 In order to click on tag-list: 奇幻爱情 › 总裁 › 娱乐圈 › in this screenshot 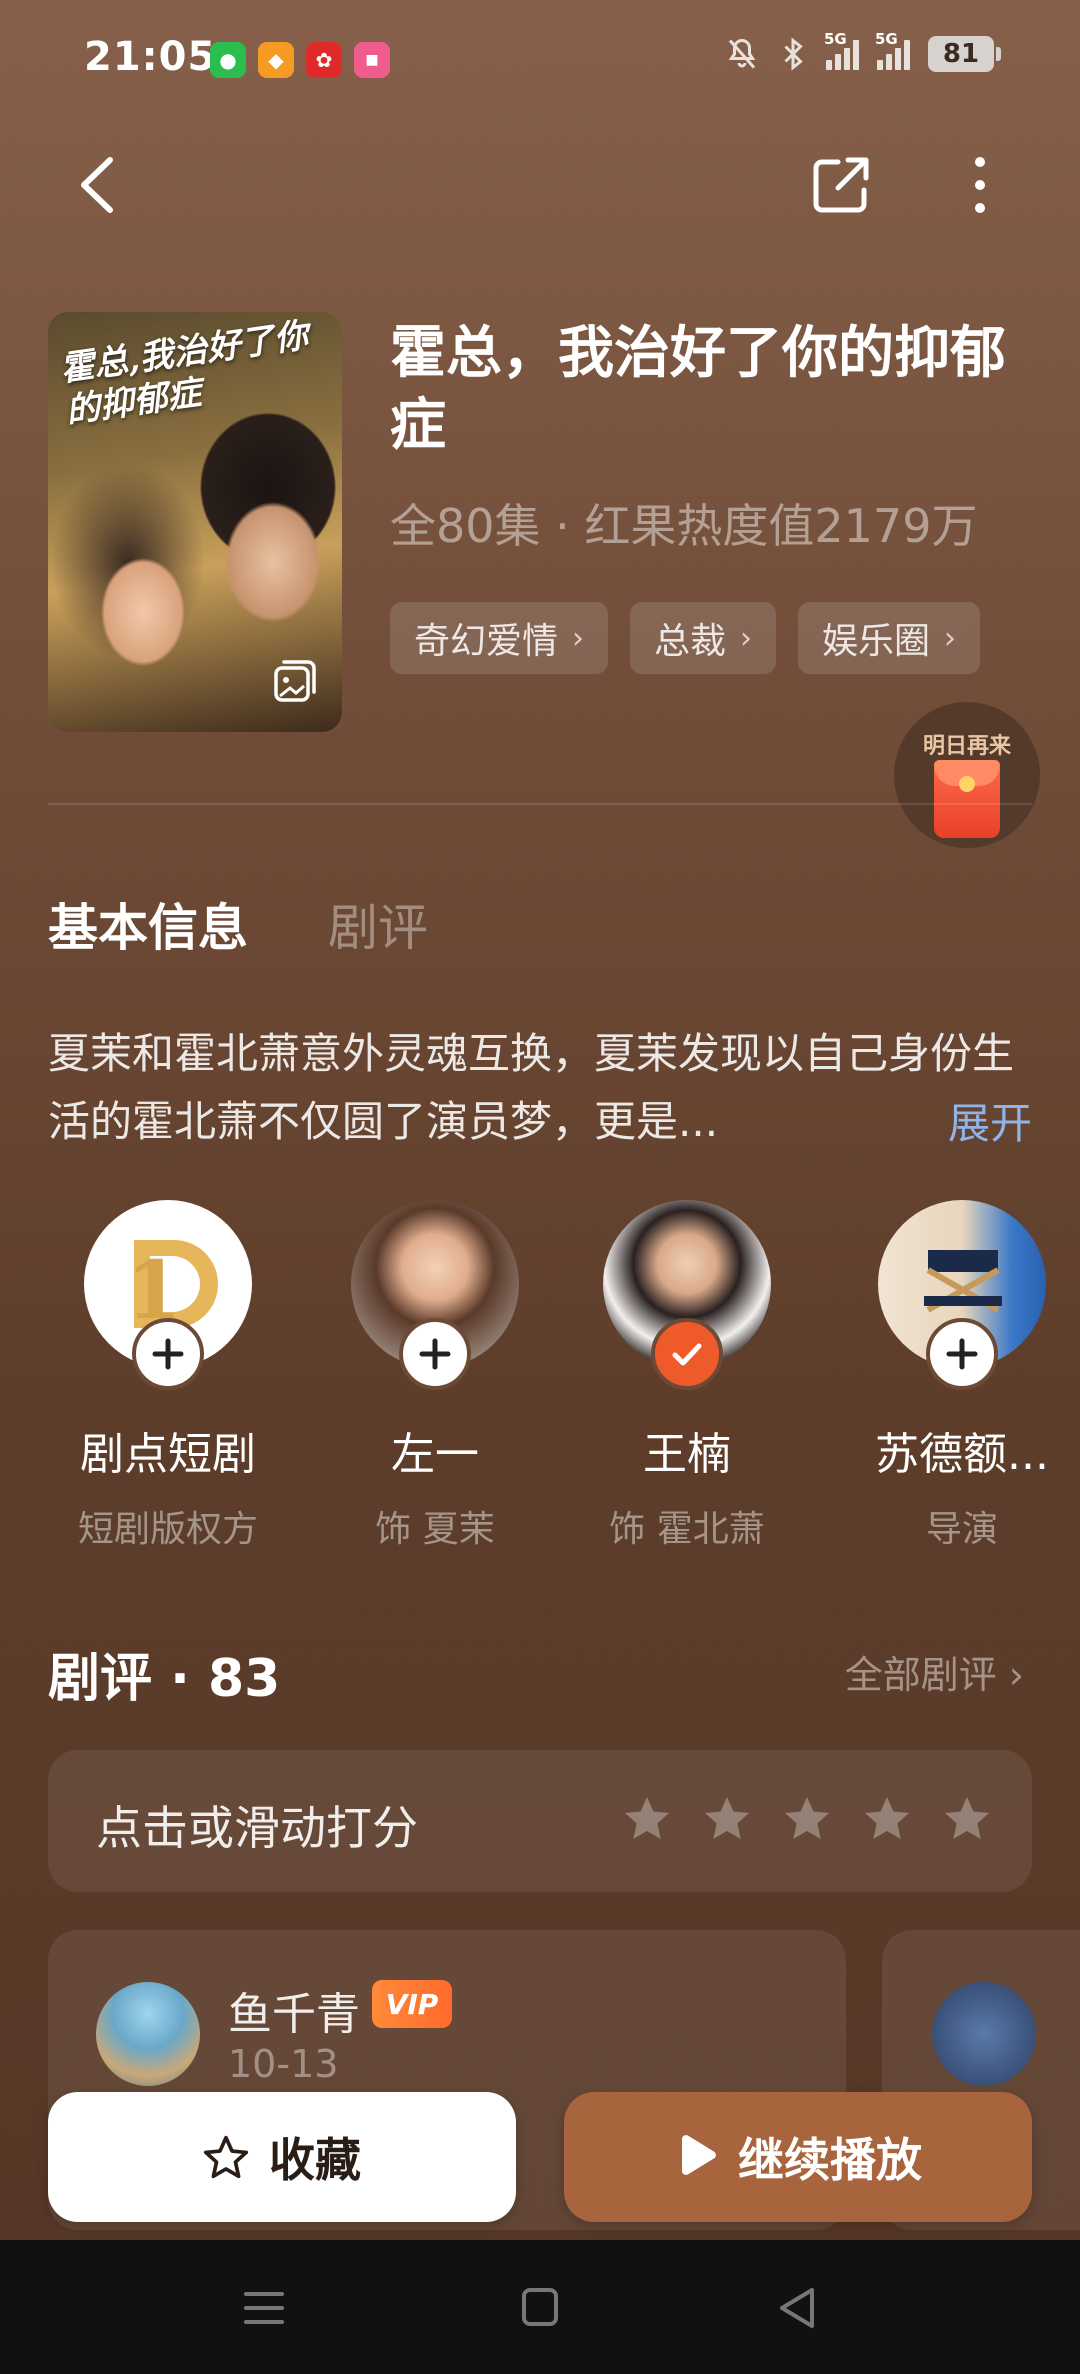, I will do `click(685, 638)`.